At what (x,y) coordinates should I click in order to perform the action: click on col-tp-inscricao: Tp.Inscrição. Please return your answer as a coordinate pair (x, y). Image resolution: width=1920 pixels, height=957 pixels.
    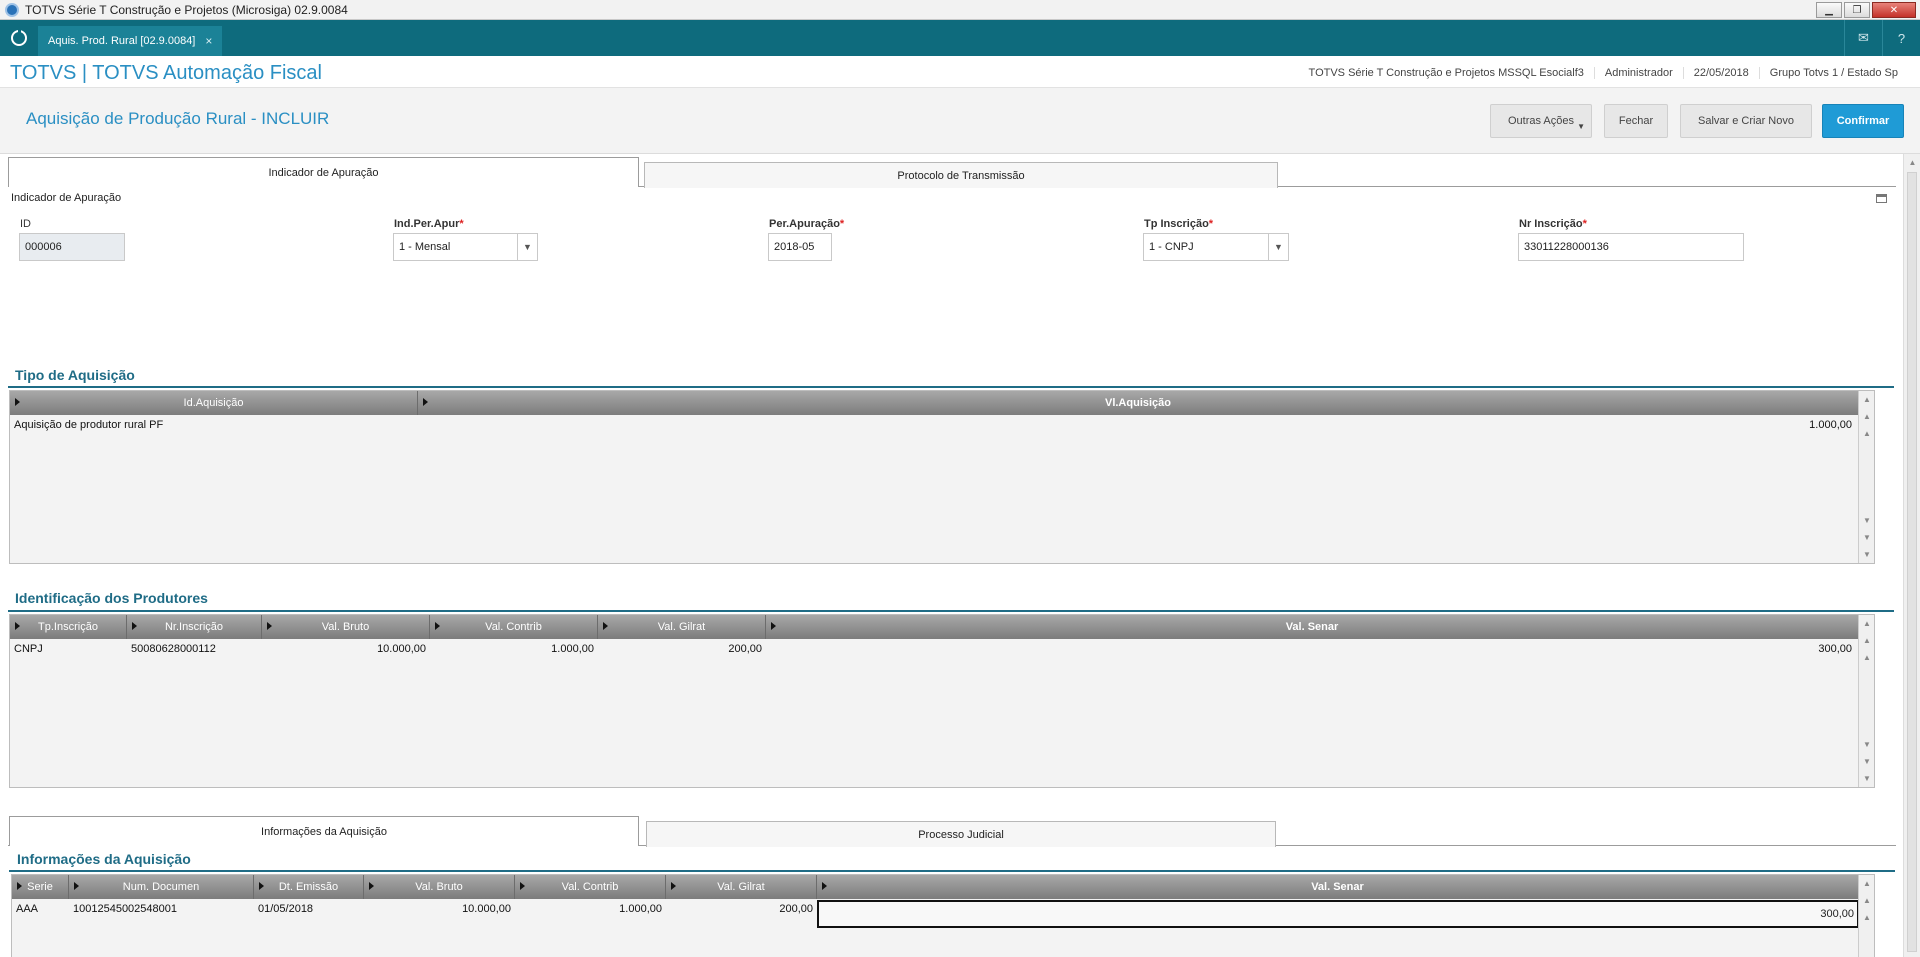
    Looking at the image, I should click on (68, 627).